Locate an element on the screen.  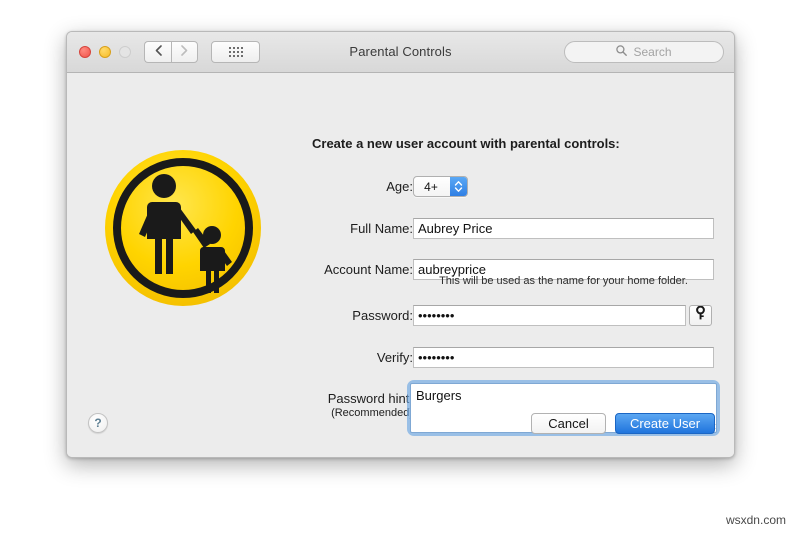
chevron-updown-icon is located at coordinates (458, 186).